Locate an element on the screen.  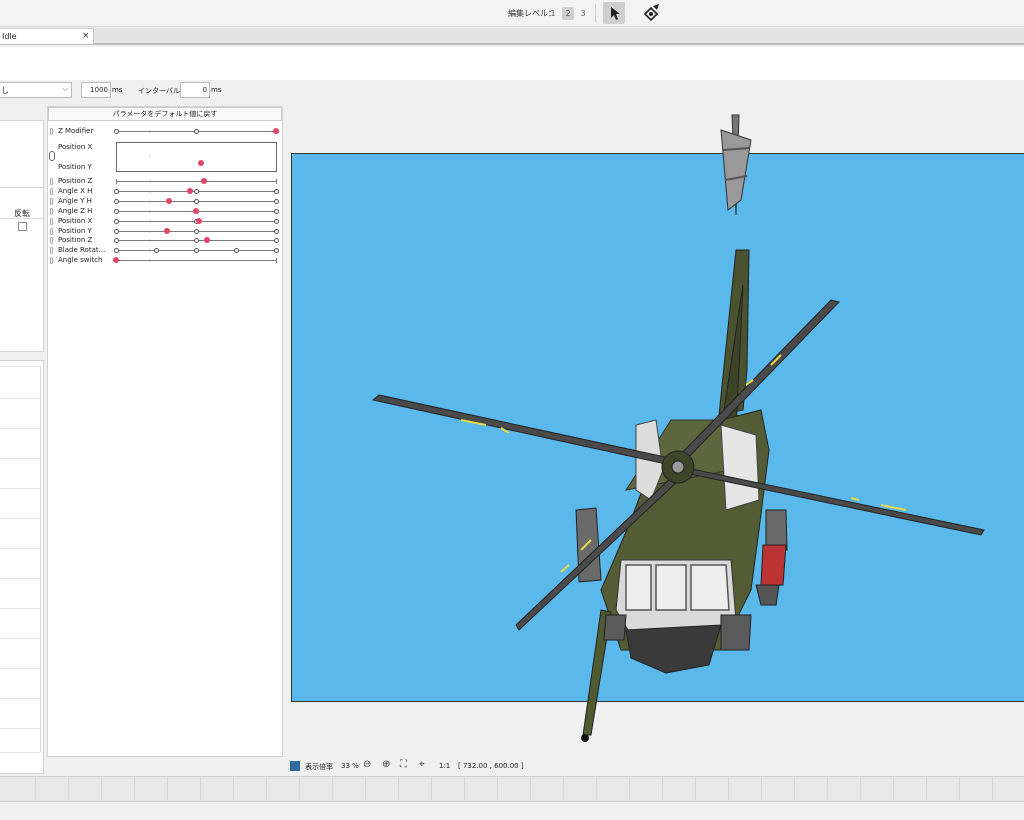
zoom-in-icon: ⊕ is located at coordinates (386, 764).